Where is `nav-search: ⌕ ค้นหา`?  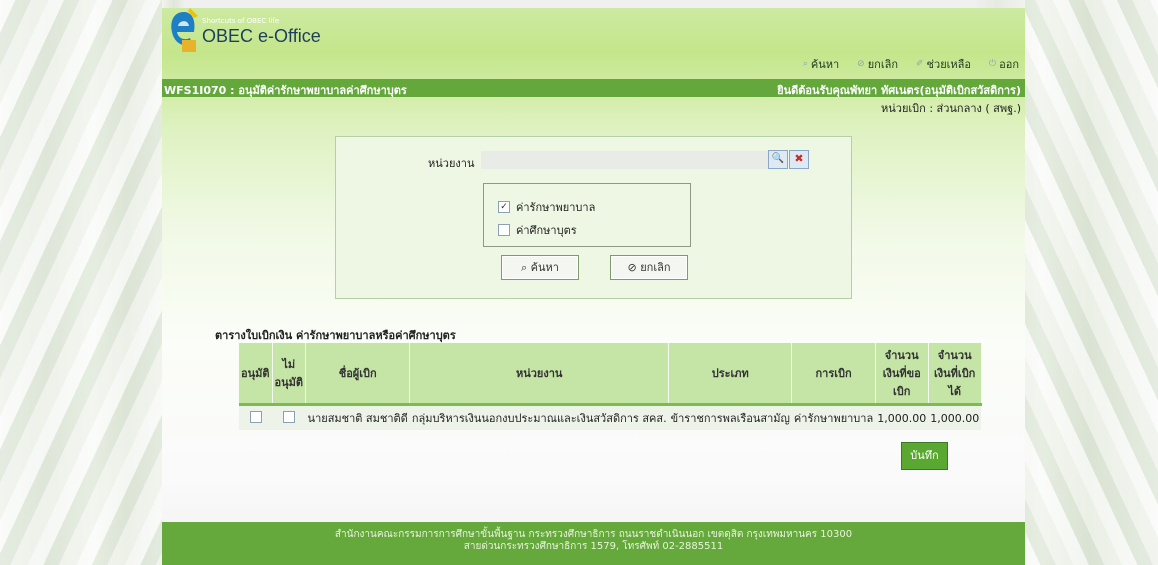
nav-search: ⌕ ค้นหา is located at coordinates (821, 64).